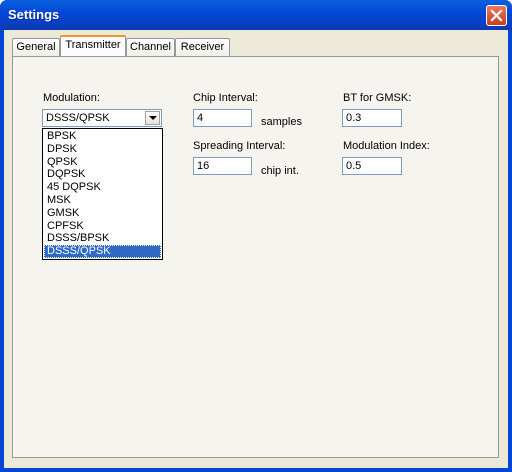 Image resolution: width=512 pixels, height=472 pixels. I want to click on spreading-interval-label: Spreading Interval:, so click(239, 146).